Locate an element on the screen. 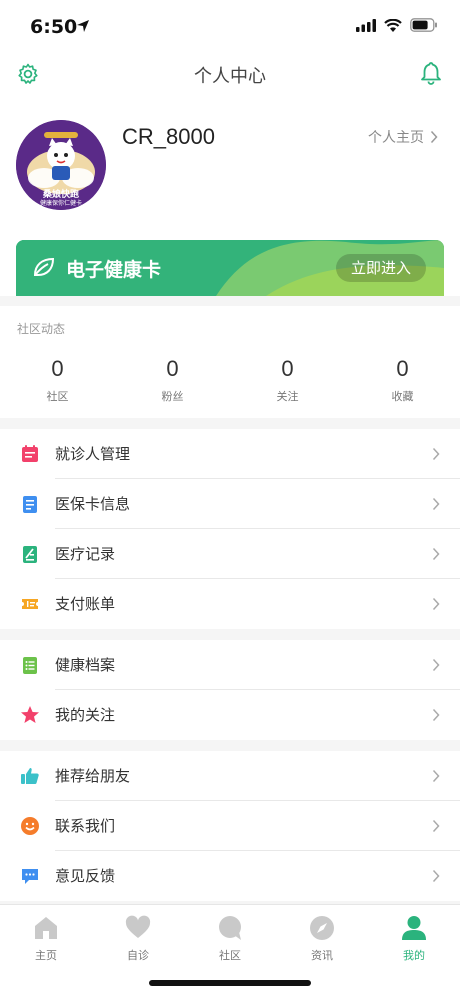 Image resolution: width=460 pixels, height=996 pixels. menu-item-label: 医疗记录 is located at coordinates (85, 554).